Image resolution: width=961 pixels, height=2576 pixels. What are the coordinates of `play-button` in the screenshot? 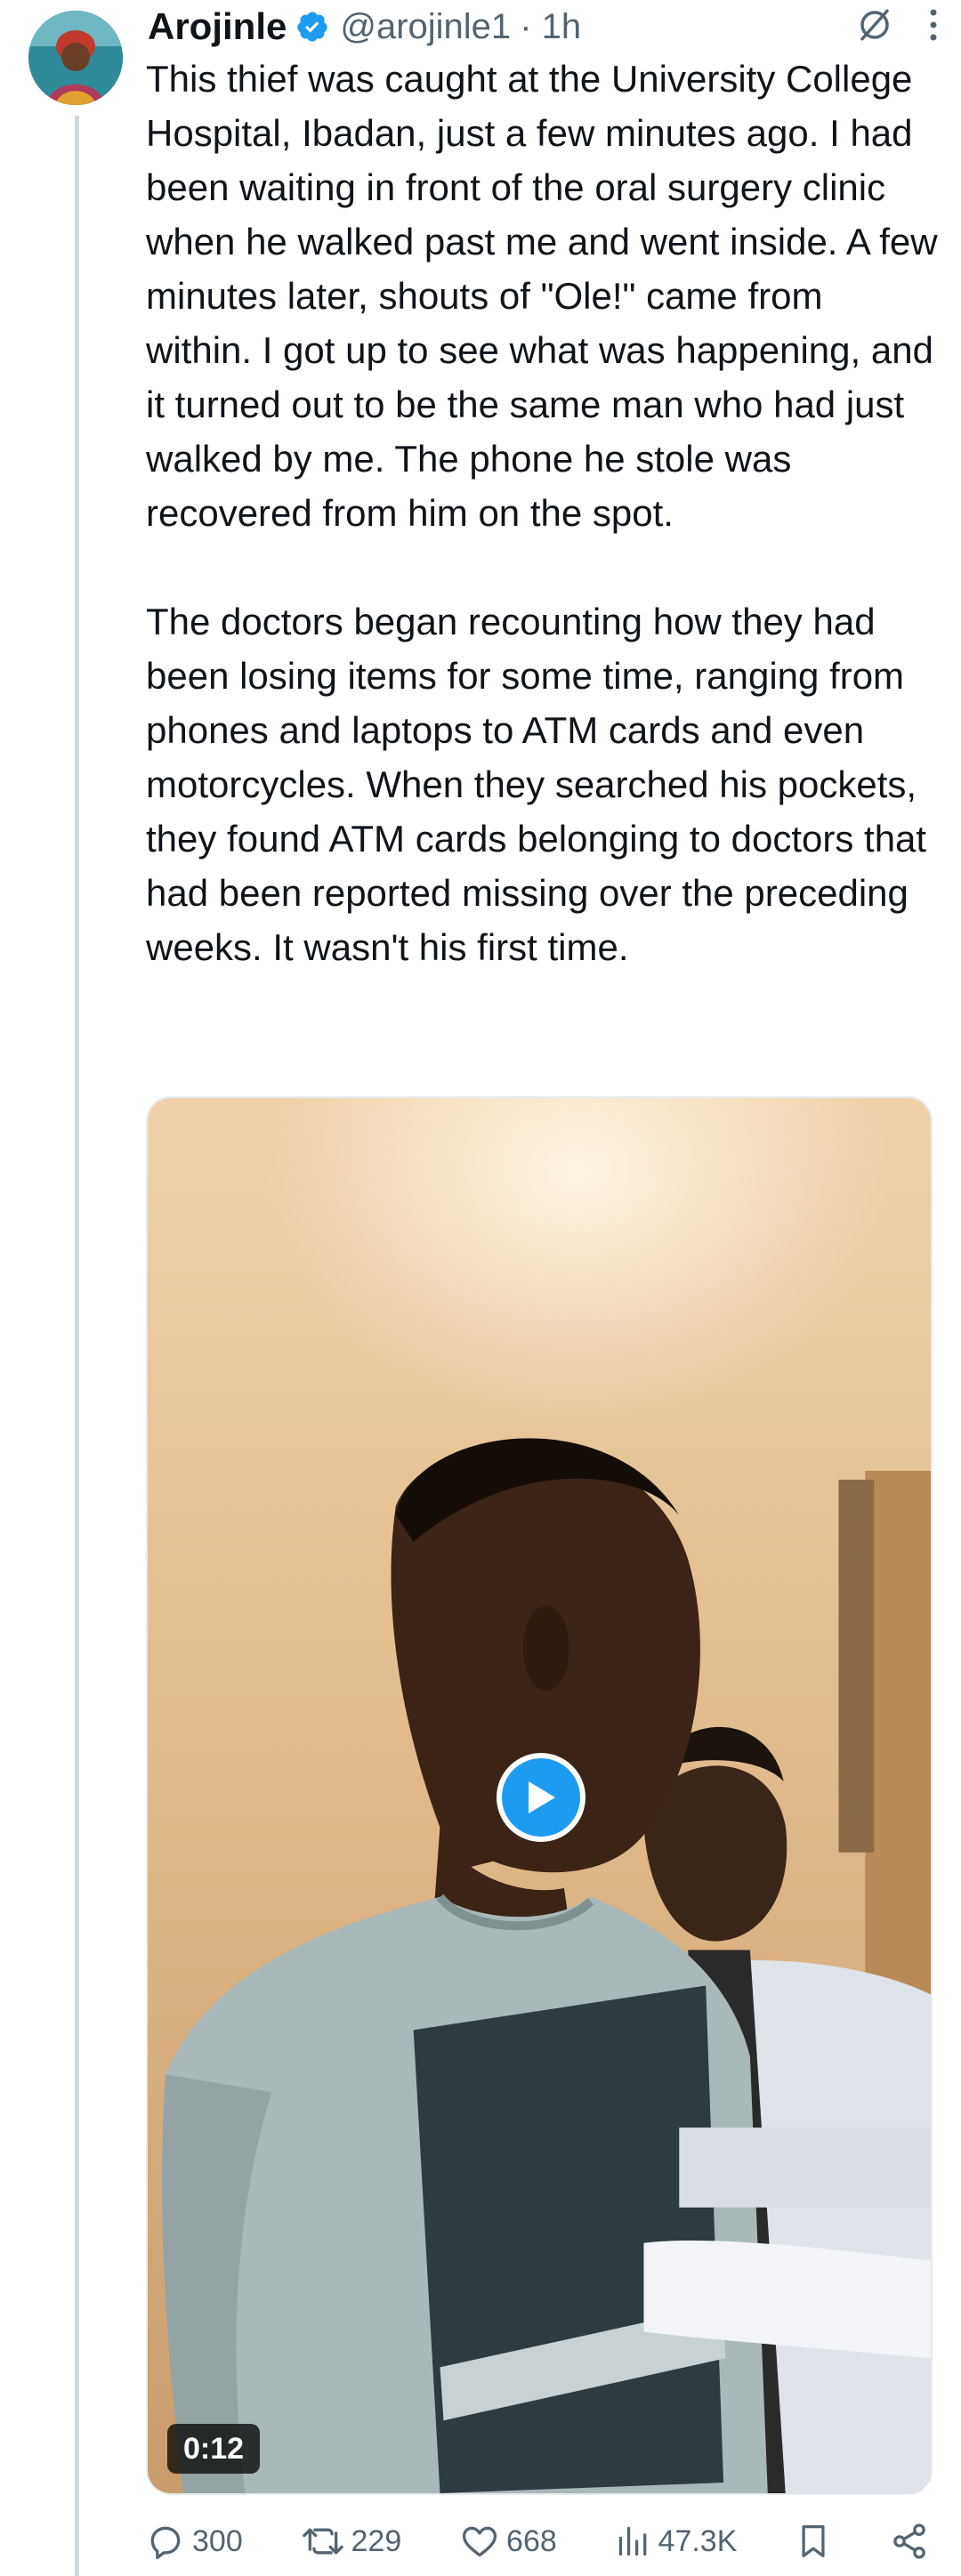 It's located at (541, 1797).